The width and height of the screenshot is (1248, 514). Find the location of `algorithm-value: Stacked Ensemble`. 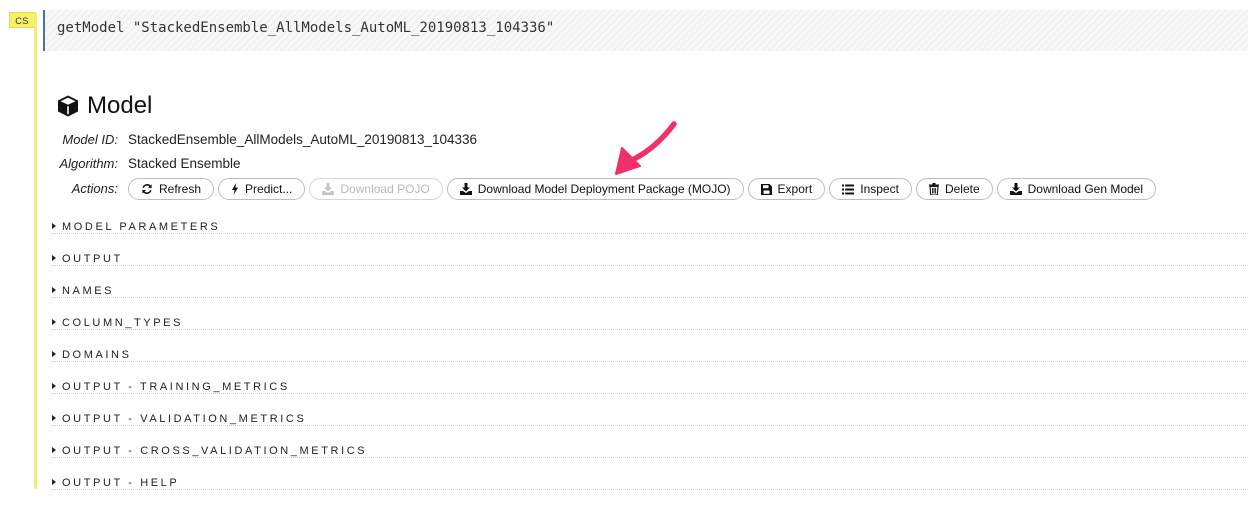

algorithm-value: Stacked Ensemble is located at coordinates (184, 163).